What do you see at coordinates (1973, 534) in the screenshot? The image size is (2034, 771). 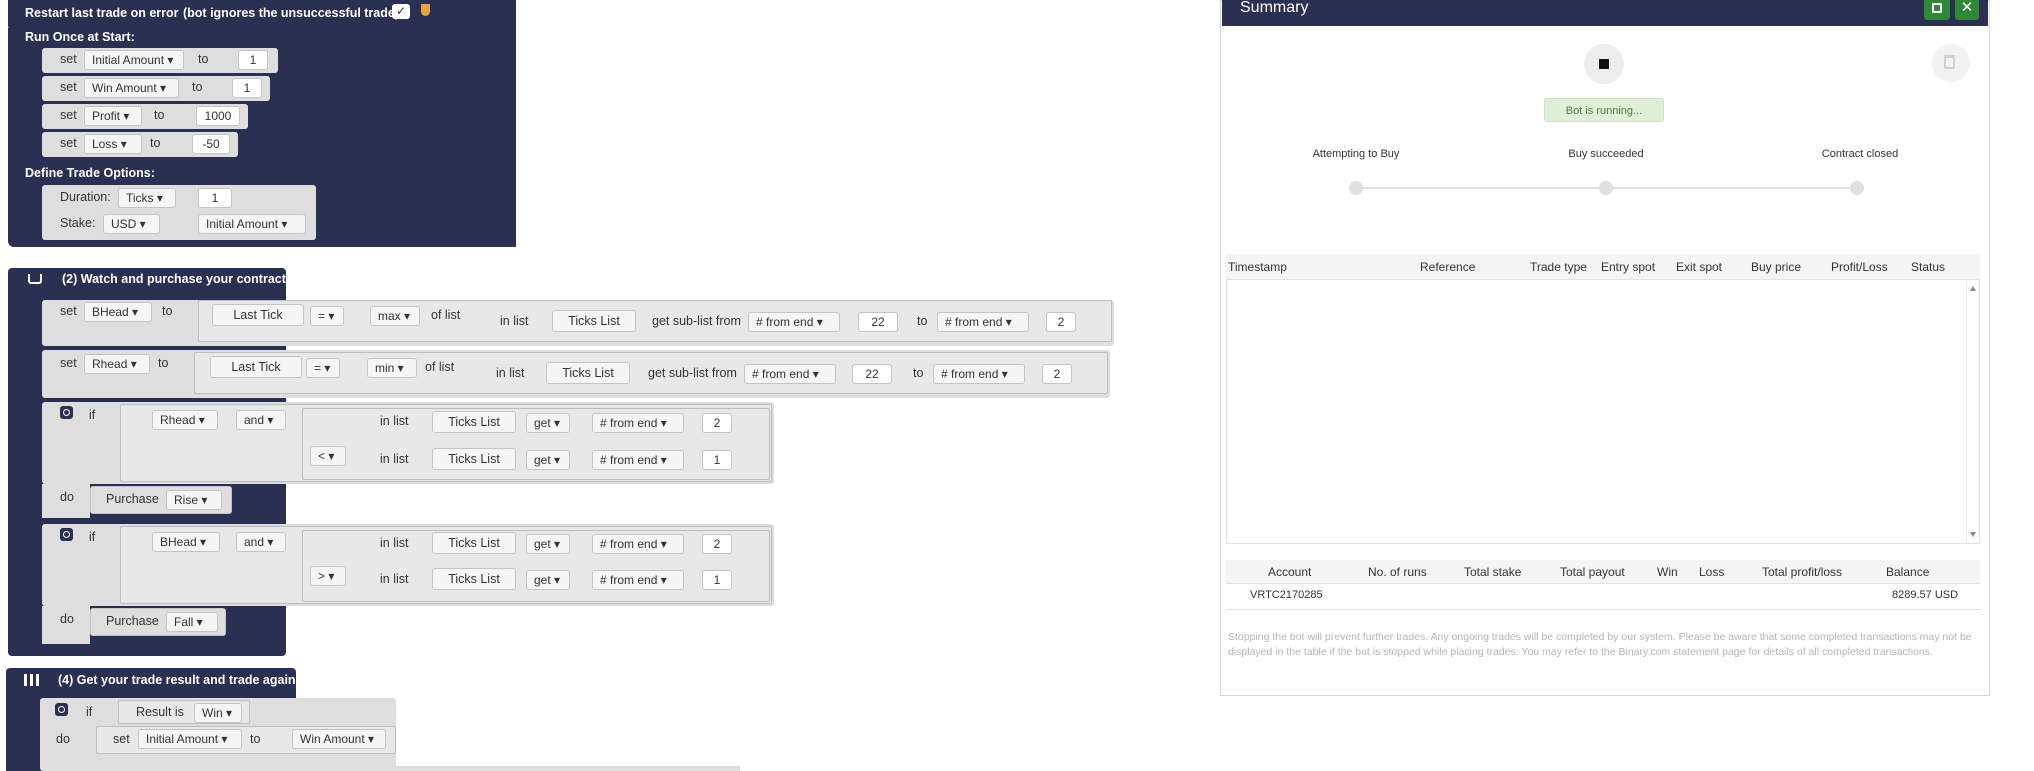 I see `scroll-down-icon` at bounding box center [1973, 534].